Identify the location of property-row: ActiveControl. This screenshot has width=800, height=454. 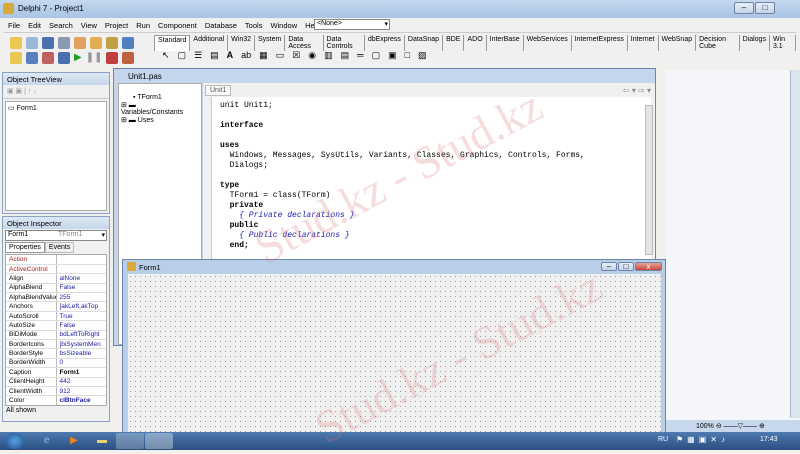
(56, 269).